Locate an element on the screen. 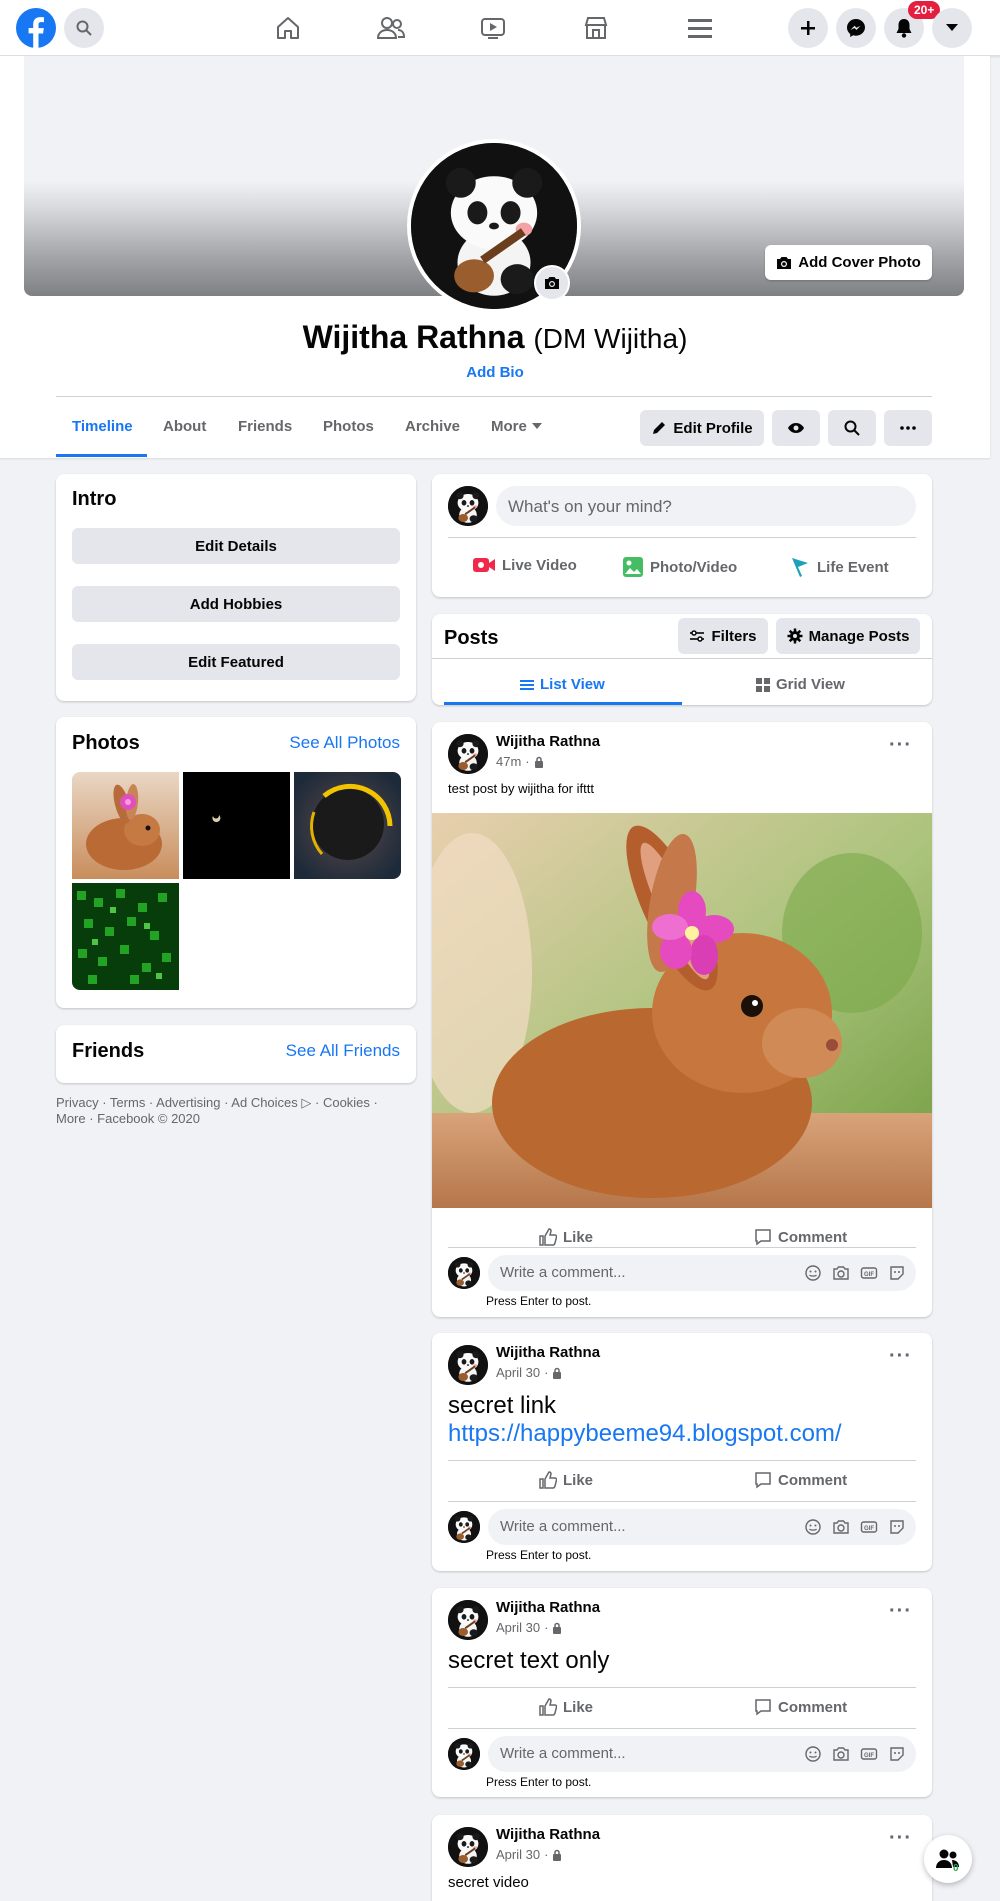  tab-archive: Archive is located at coordinates (432, 426).